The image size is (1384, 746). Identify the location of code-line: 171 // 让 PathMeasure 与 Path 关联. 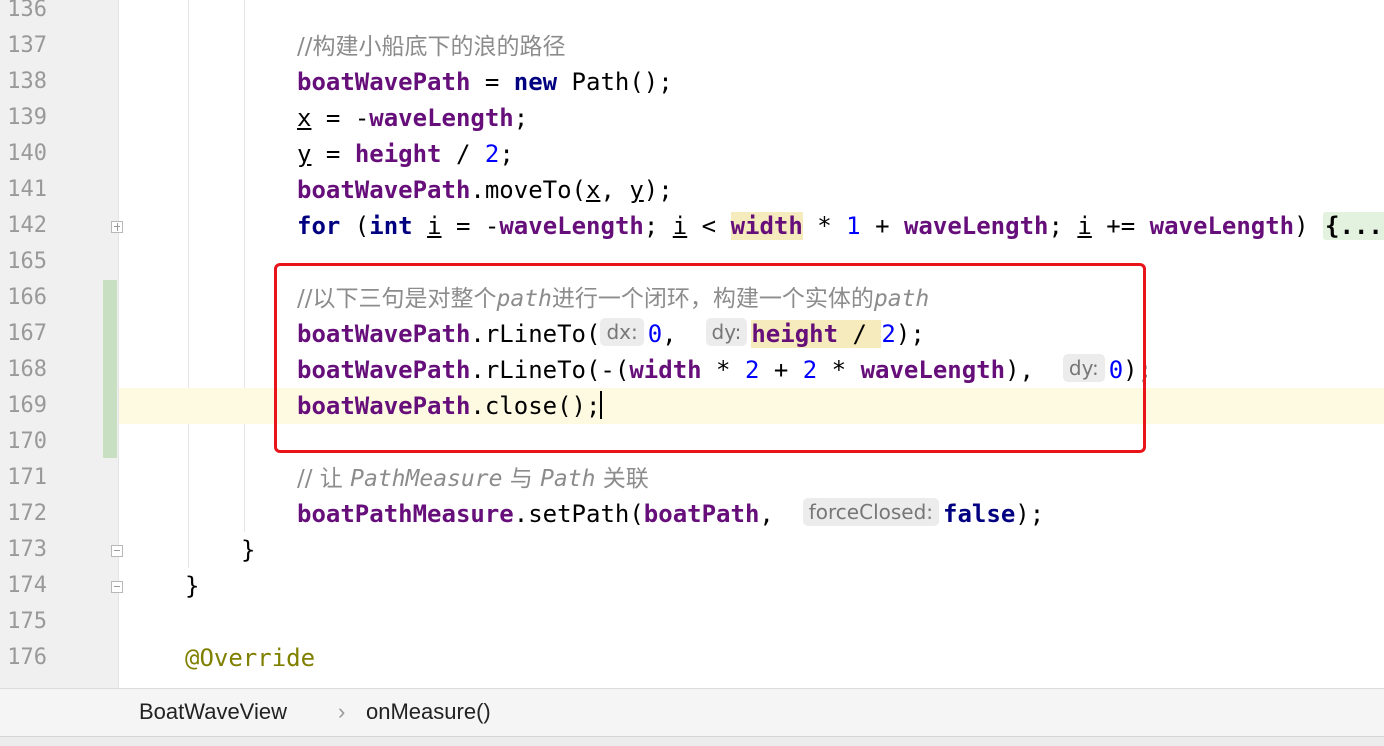
(692, 478).